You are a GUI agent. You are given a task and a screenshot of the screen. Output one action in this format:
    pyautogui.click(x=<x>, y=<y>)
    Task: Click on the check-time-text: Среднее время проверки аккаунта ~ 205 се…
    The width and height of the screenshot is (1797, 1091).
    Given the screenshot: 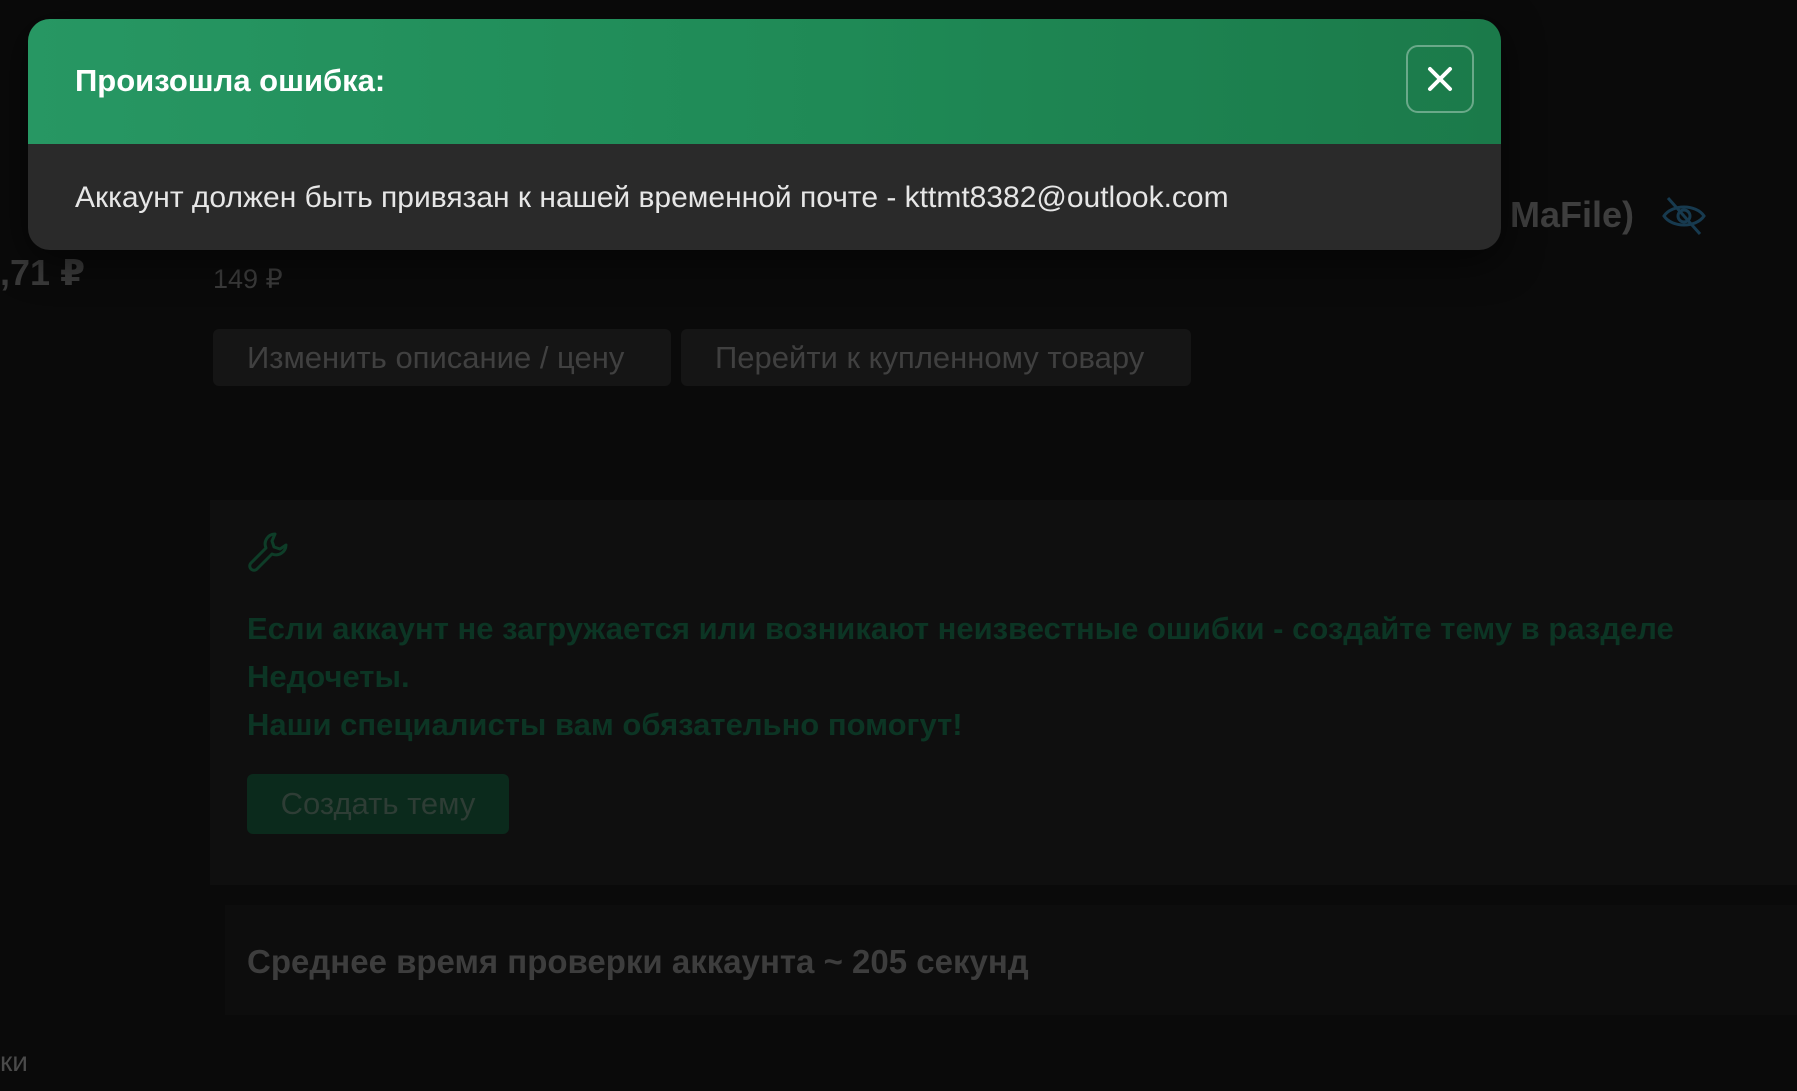 What is the action you would take?
    pyautogui.click(x=638, y=961)
    